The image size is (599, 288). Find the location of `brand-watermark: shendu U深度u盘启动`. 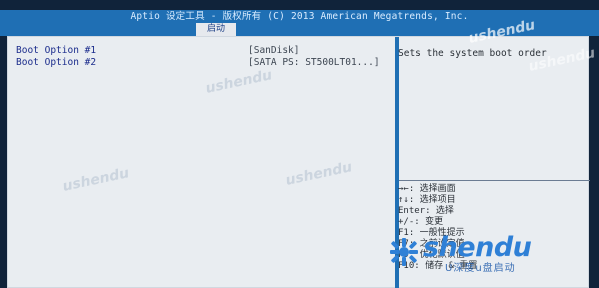

brand-watermark: shendu U深度u盘启动 is located at coordinates (487, 255).